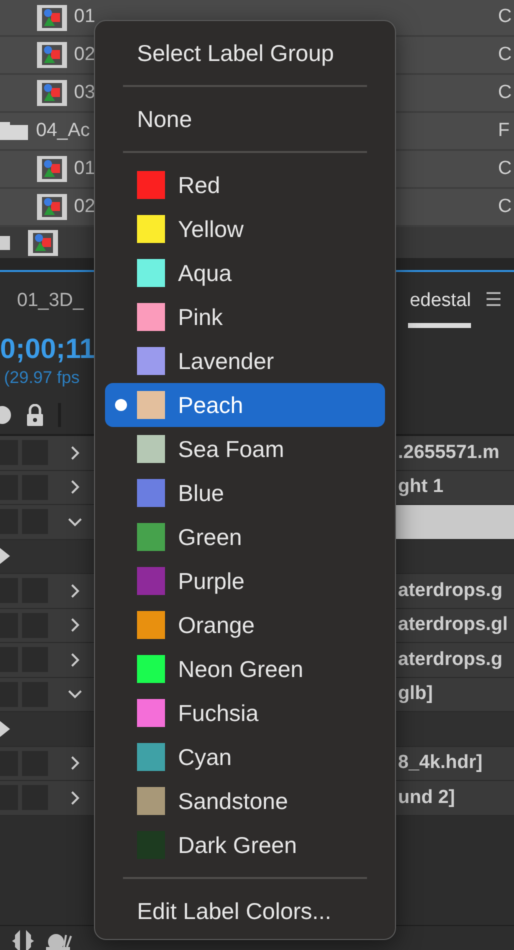 The height and width of the screenshot is (950, 514). Describe the element at coordinates (245, 625) in the screenshot. I see `menu-item: Orange` at that location.